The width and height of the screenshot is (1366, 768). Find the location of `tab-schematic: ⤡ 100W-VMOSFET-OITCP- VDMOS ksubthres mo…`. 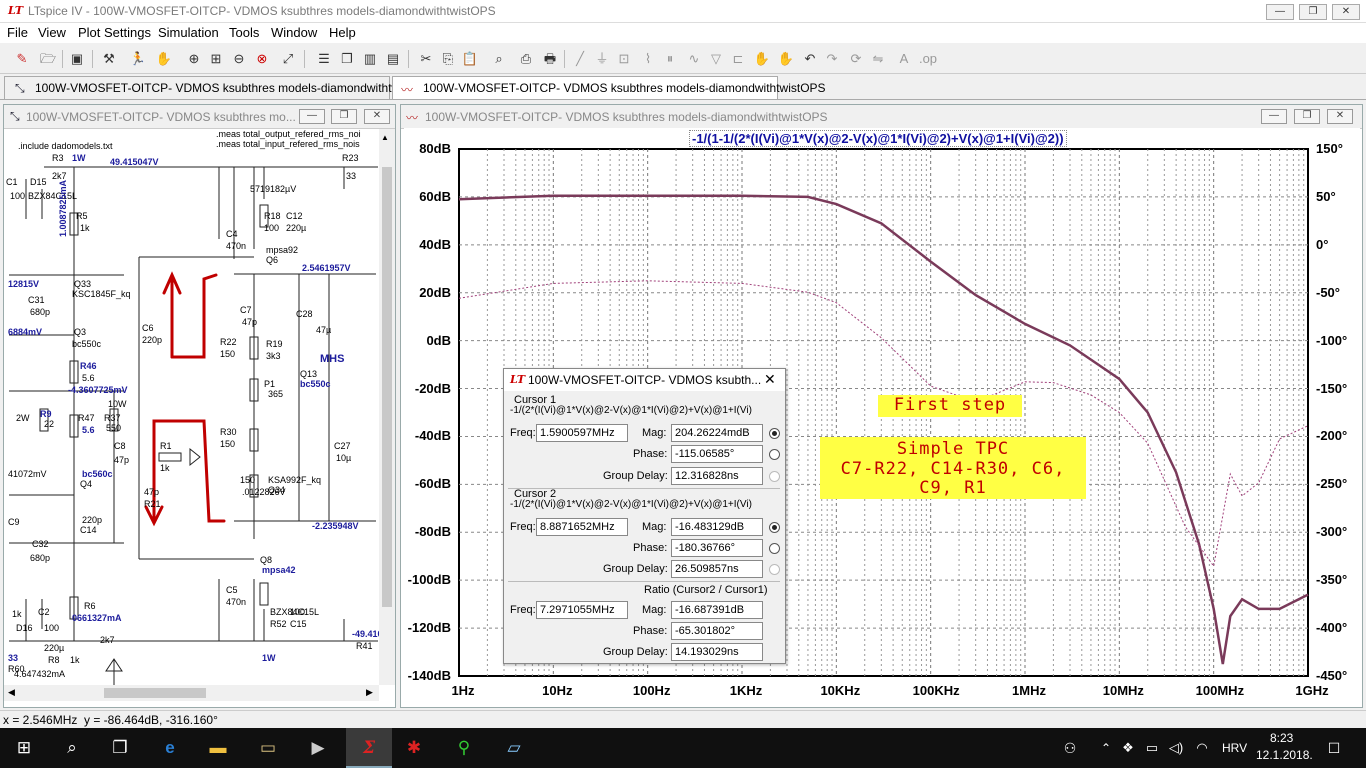

tab-schematic: ⤡ 100W-VMOSFET-OITCP- VDMOS ksubthres mo… is located at coordinates (221, 87).